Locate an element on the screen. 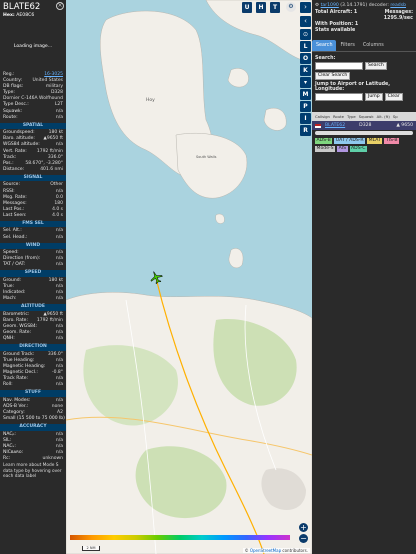 Image resolution: width=416 pixels, height=554 pixels. column-type: Type is located at coordinates (351, 116).